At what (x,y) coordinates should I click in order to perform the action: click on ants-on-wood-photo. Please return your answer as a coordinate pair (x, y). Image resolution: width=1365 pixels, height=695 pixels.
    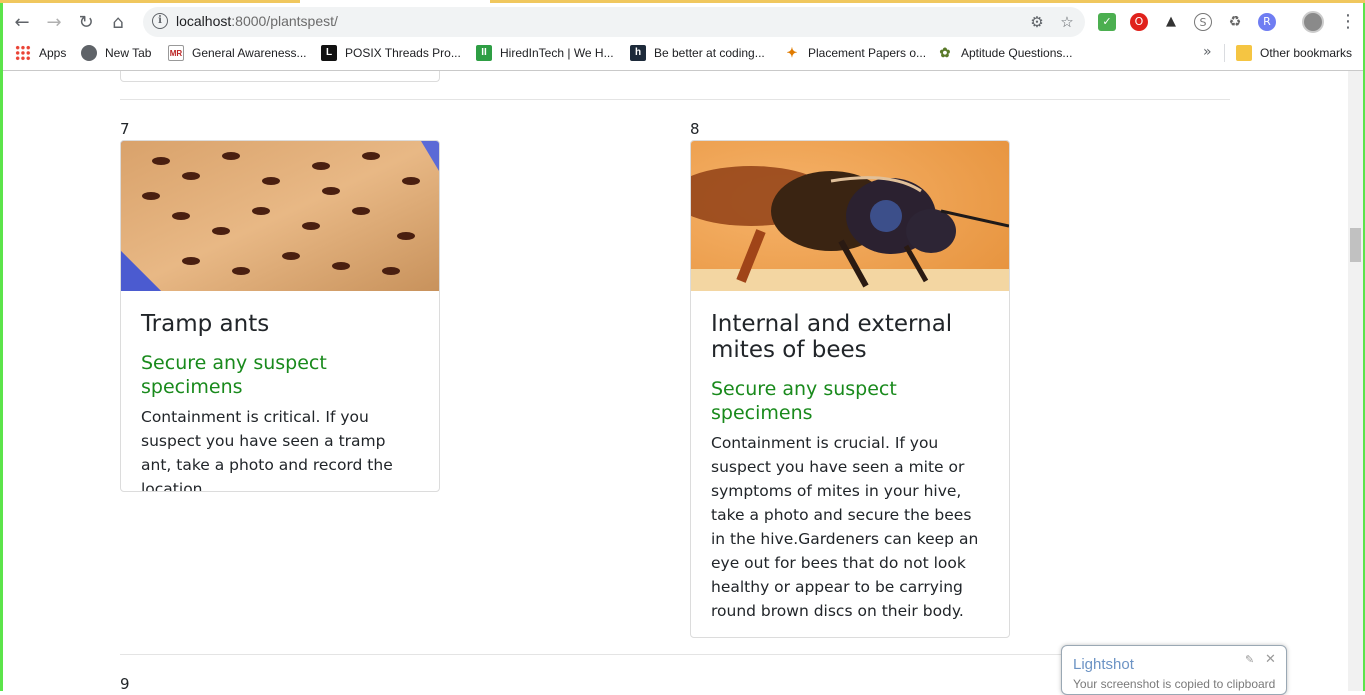
    Looking at the image, I should click on (280, 216).